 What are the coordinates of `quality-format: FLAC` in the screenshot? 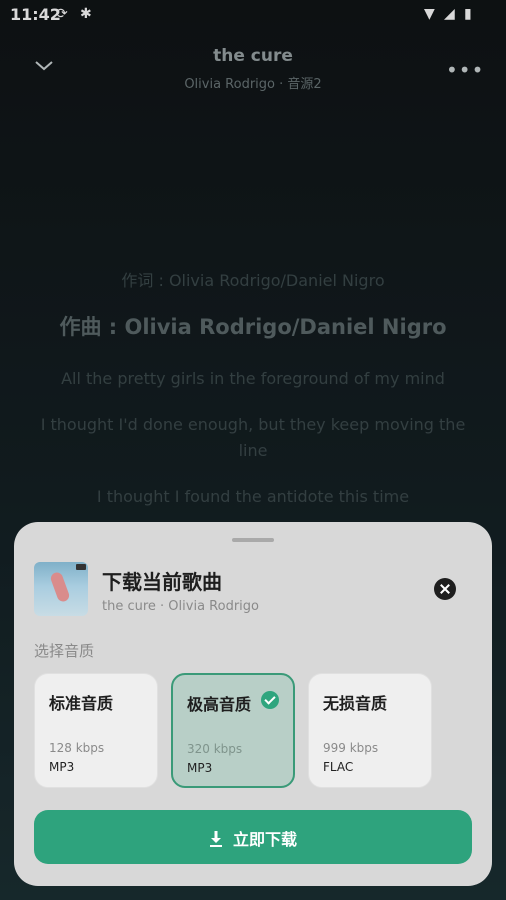 It's located at (338, 767).